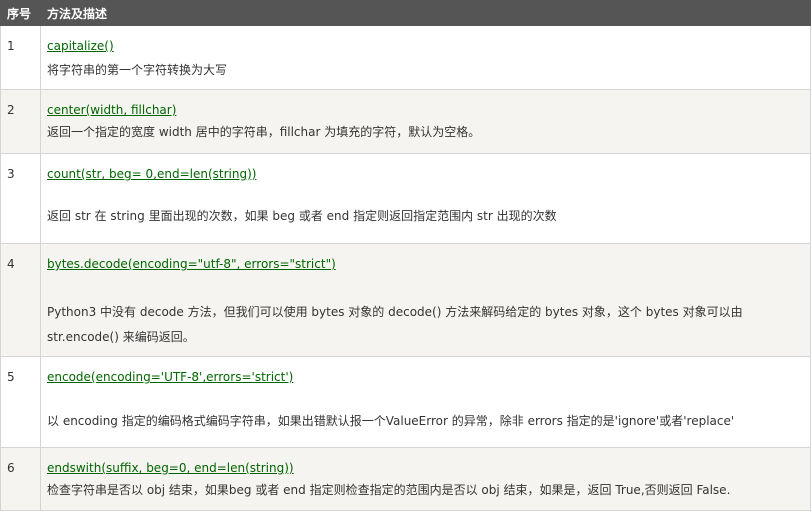 The height and width of the screenshot is (514, 812). Describe the element at coordinates (170, 468) in the screenshot. I see `method-link-endswith: endswith(suffix, beg=0, end=len(string))` at that location.